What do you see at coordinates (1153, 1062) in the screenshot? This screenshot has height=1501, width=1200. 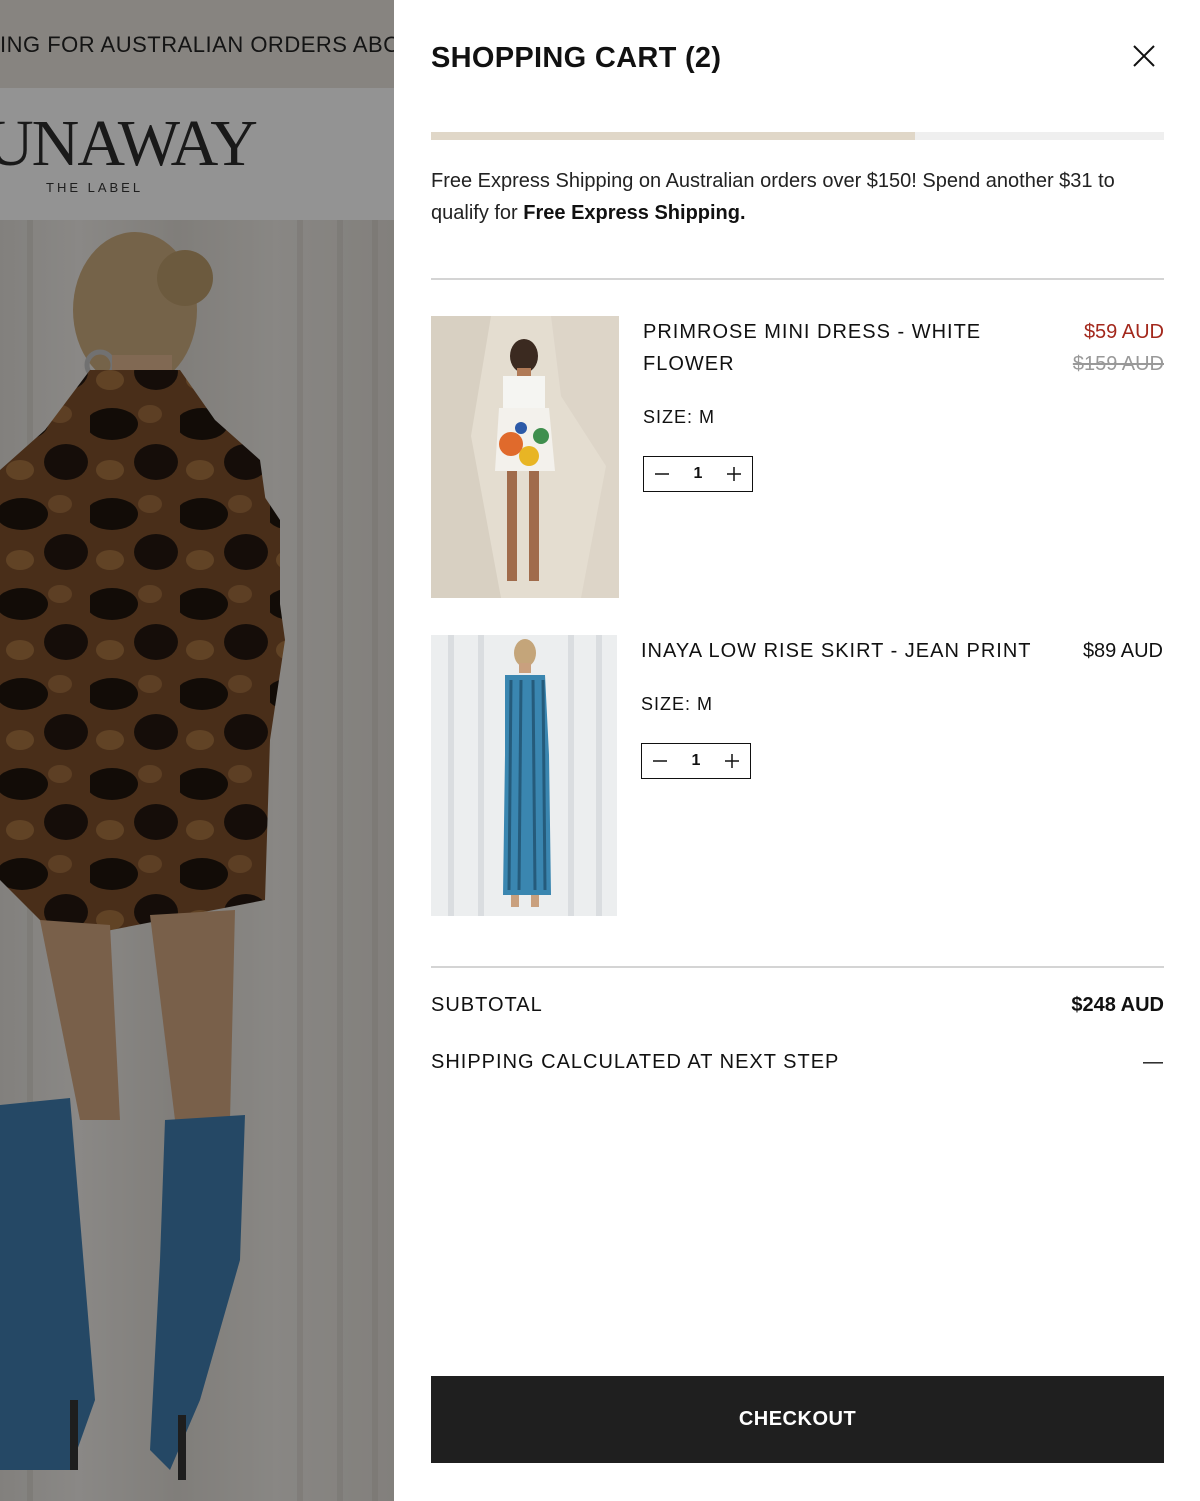 I see `shipping-value: —` at bounding box center [1153, 1062].